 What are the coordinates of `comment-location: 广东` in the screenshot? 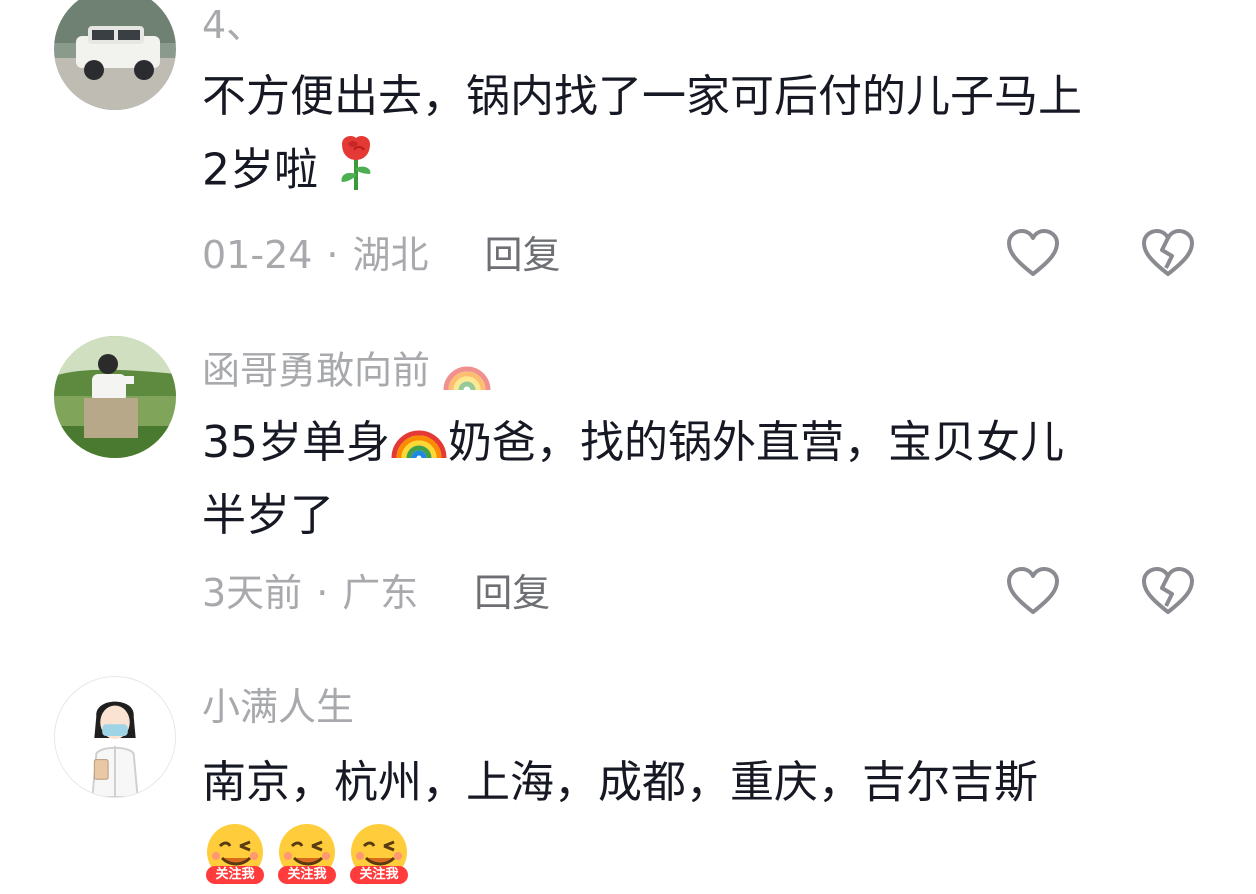 It's located at (380, 593).